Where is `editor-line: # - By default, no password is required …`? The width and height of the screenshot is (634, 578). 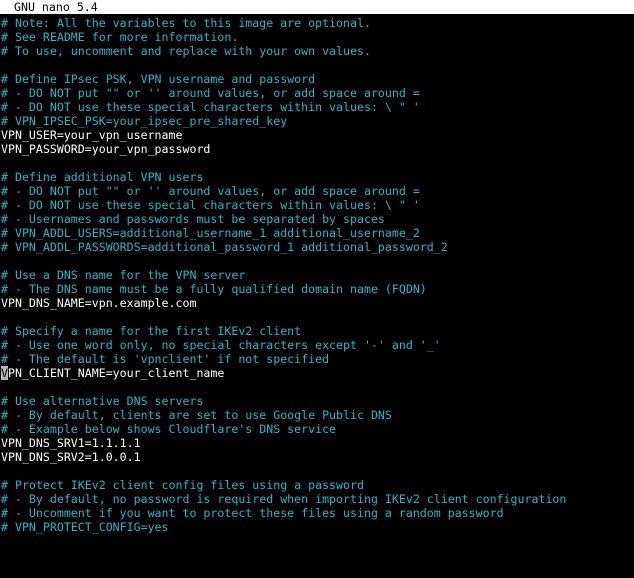 editor-line: # - By default, no password is required … is located at coordinates (317, 499).